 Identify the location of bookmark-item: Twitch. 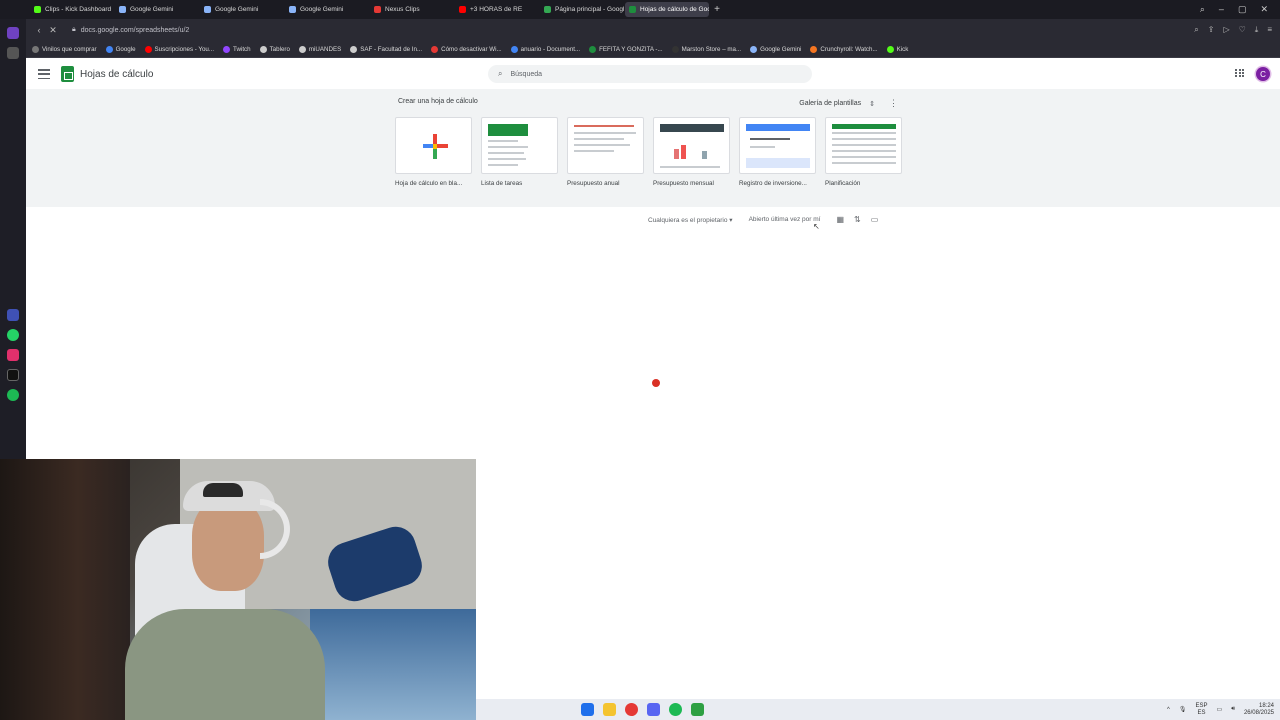
(237, 49).